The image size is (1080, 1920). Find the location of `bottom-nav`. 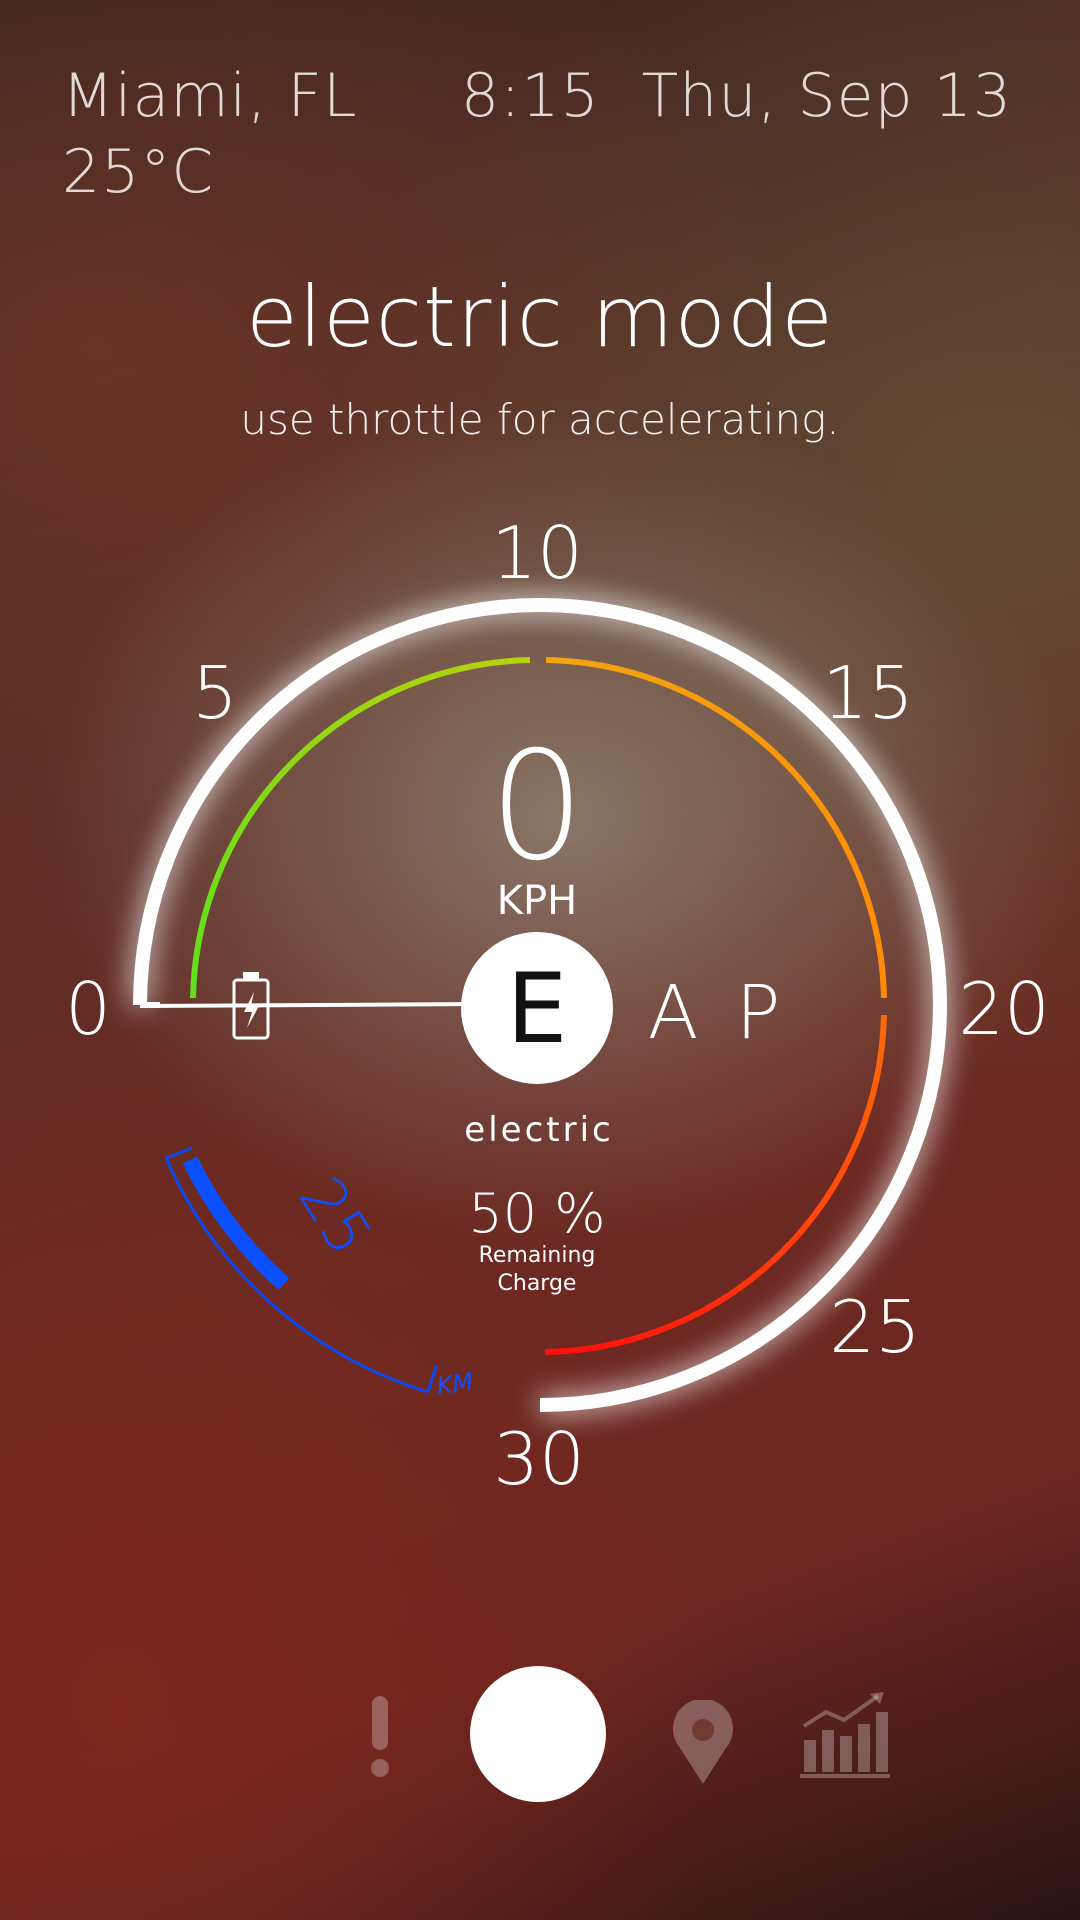

bottom-nav is located at coordinates (540, 1735).